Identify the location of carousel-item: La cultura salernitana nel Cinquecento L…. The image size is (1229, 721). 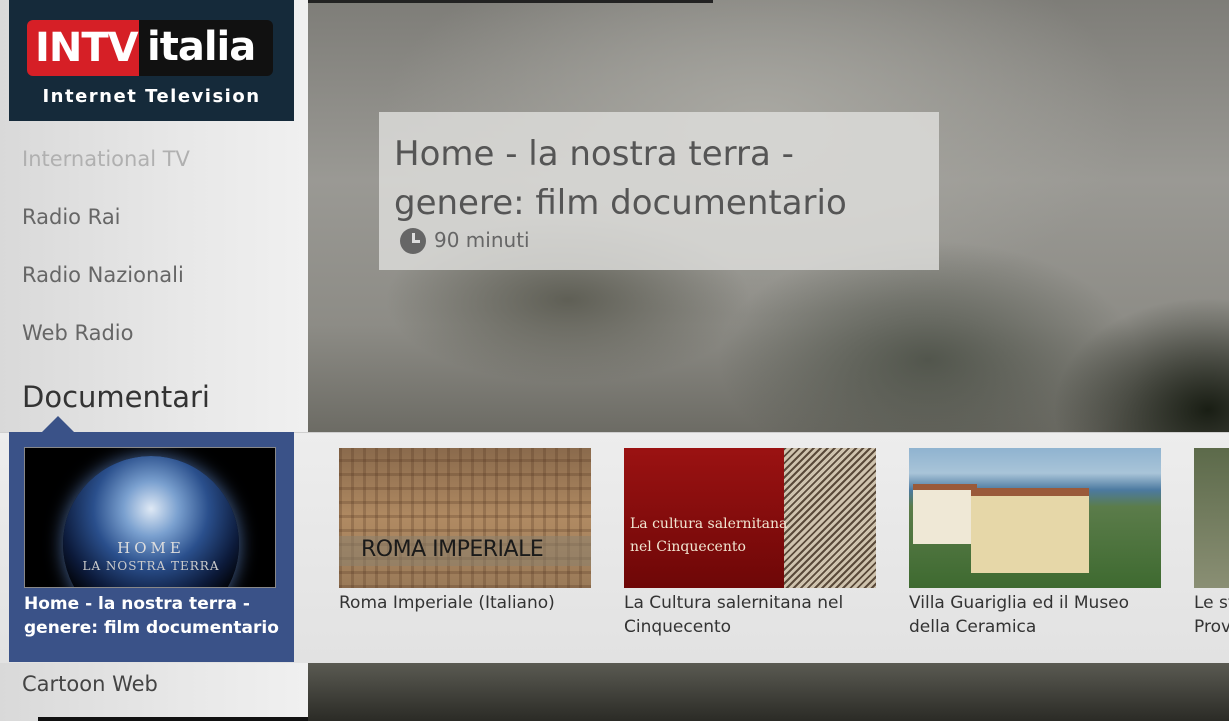
(750, 543).